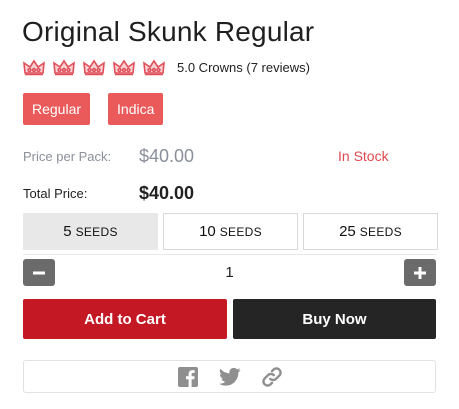  I want to click on twitter-icon, so click(229, 377).